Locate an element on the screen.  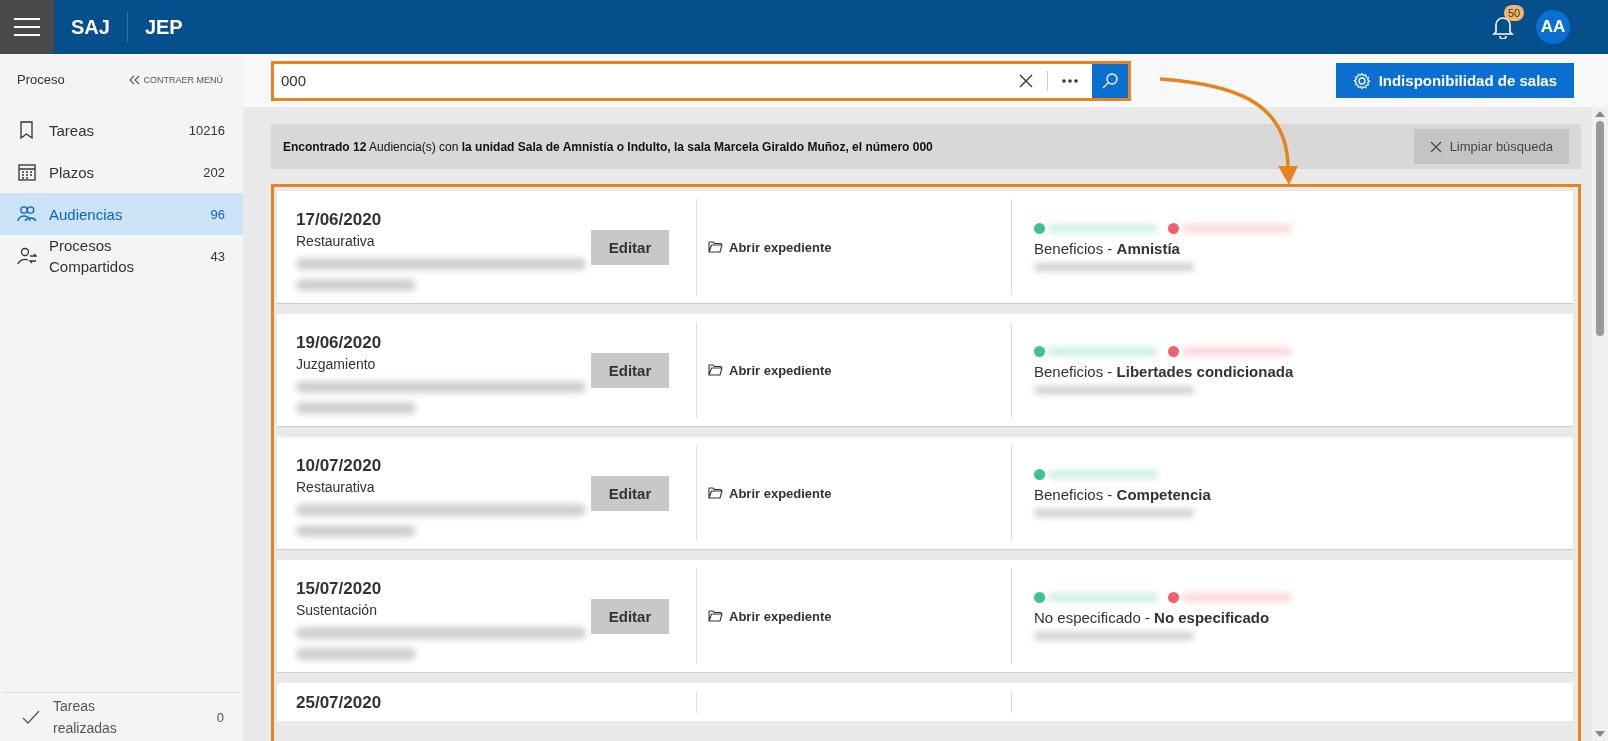
menu-button is located at coordinates (27, 27).